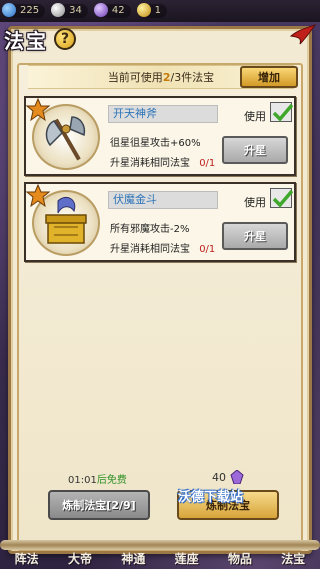 The height and width of the screenshot is (569, 320). Describe the element at coordinates (58, 10) in the screenshot. I see `silver-coin-icon` at that location.